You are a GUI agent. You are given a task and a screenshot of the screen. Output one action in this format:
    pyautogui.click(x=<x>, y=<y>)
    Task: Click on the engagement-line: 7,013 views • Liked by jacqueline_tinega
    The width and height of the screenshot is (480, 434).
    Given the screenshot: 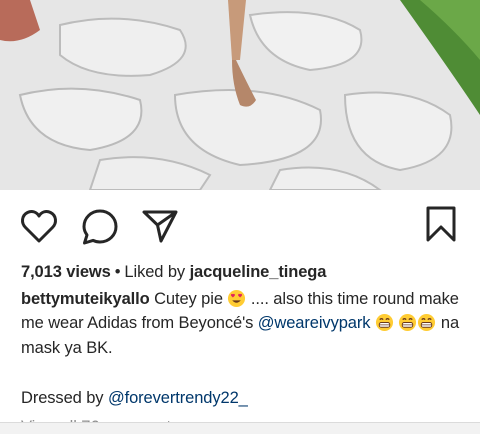 What is the action you would take?
    pyautogui.click(x=243, y=272)
    